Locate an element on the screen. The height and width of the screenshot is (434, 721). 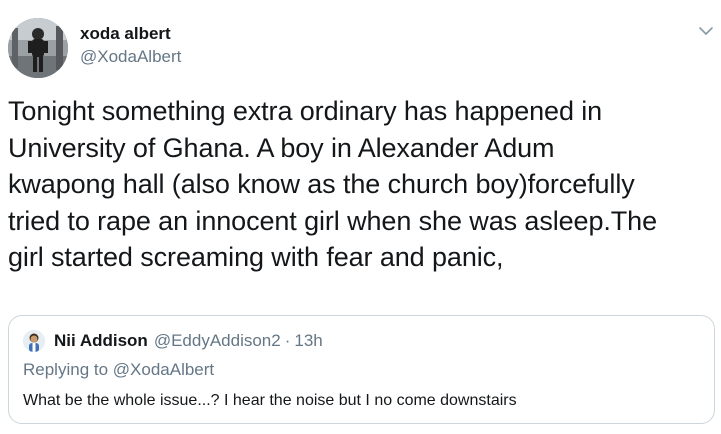
quoted-handle: @EddyAddison2 is located at coordinates (217, 341).